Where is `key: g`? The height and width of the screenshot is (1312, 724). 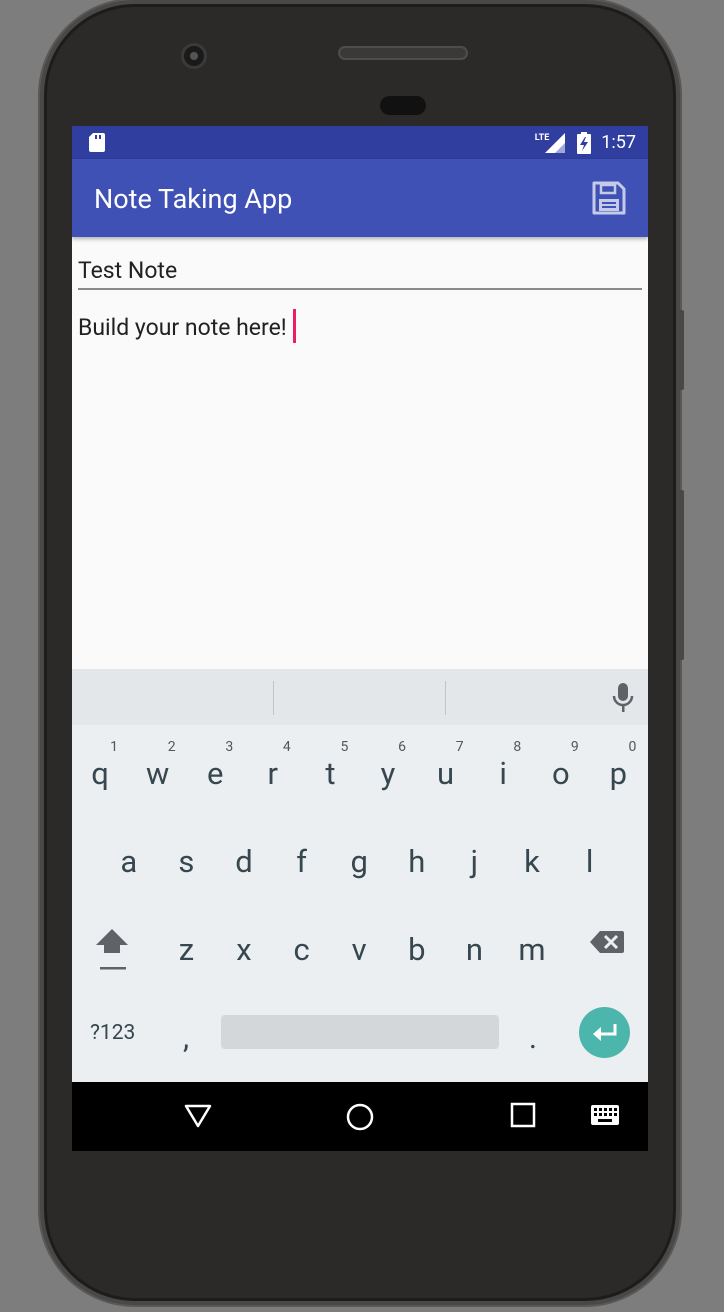 key: g is located at coordinates (359, 859).